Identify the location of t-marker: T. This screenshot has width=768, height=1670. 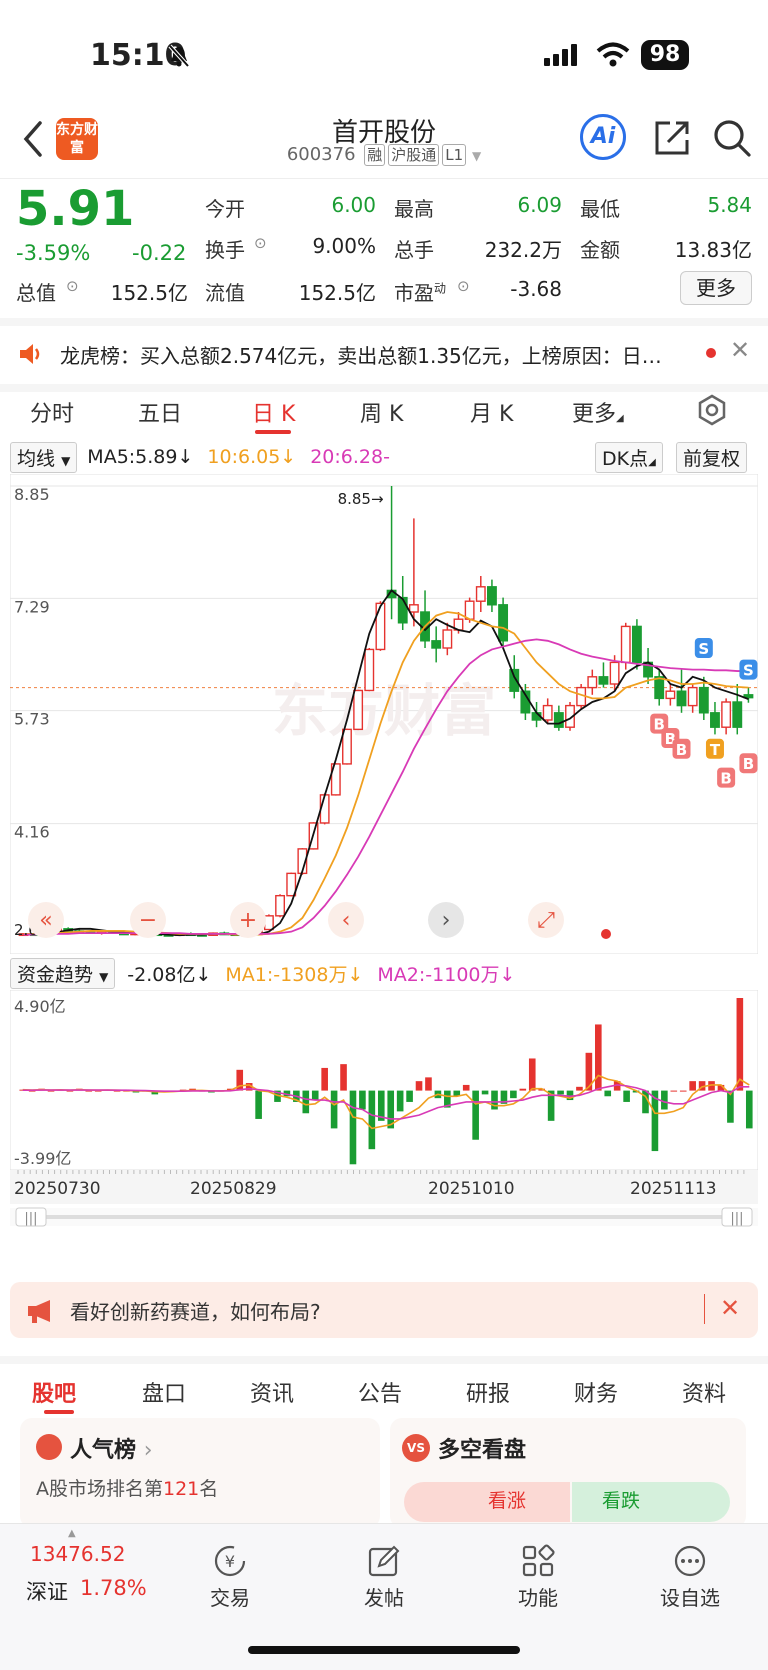
(714, 748).